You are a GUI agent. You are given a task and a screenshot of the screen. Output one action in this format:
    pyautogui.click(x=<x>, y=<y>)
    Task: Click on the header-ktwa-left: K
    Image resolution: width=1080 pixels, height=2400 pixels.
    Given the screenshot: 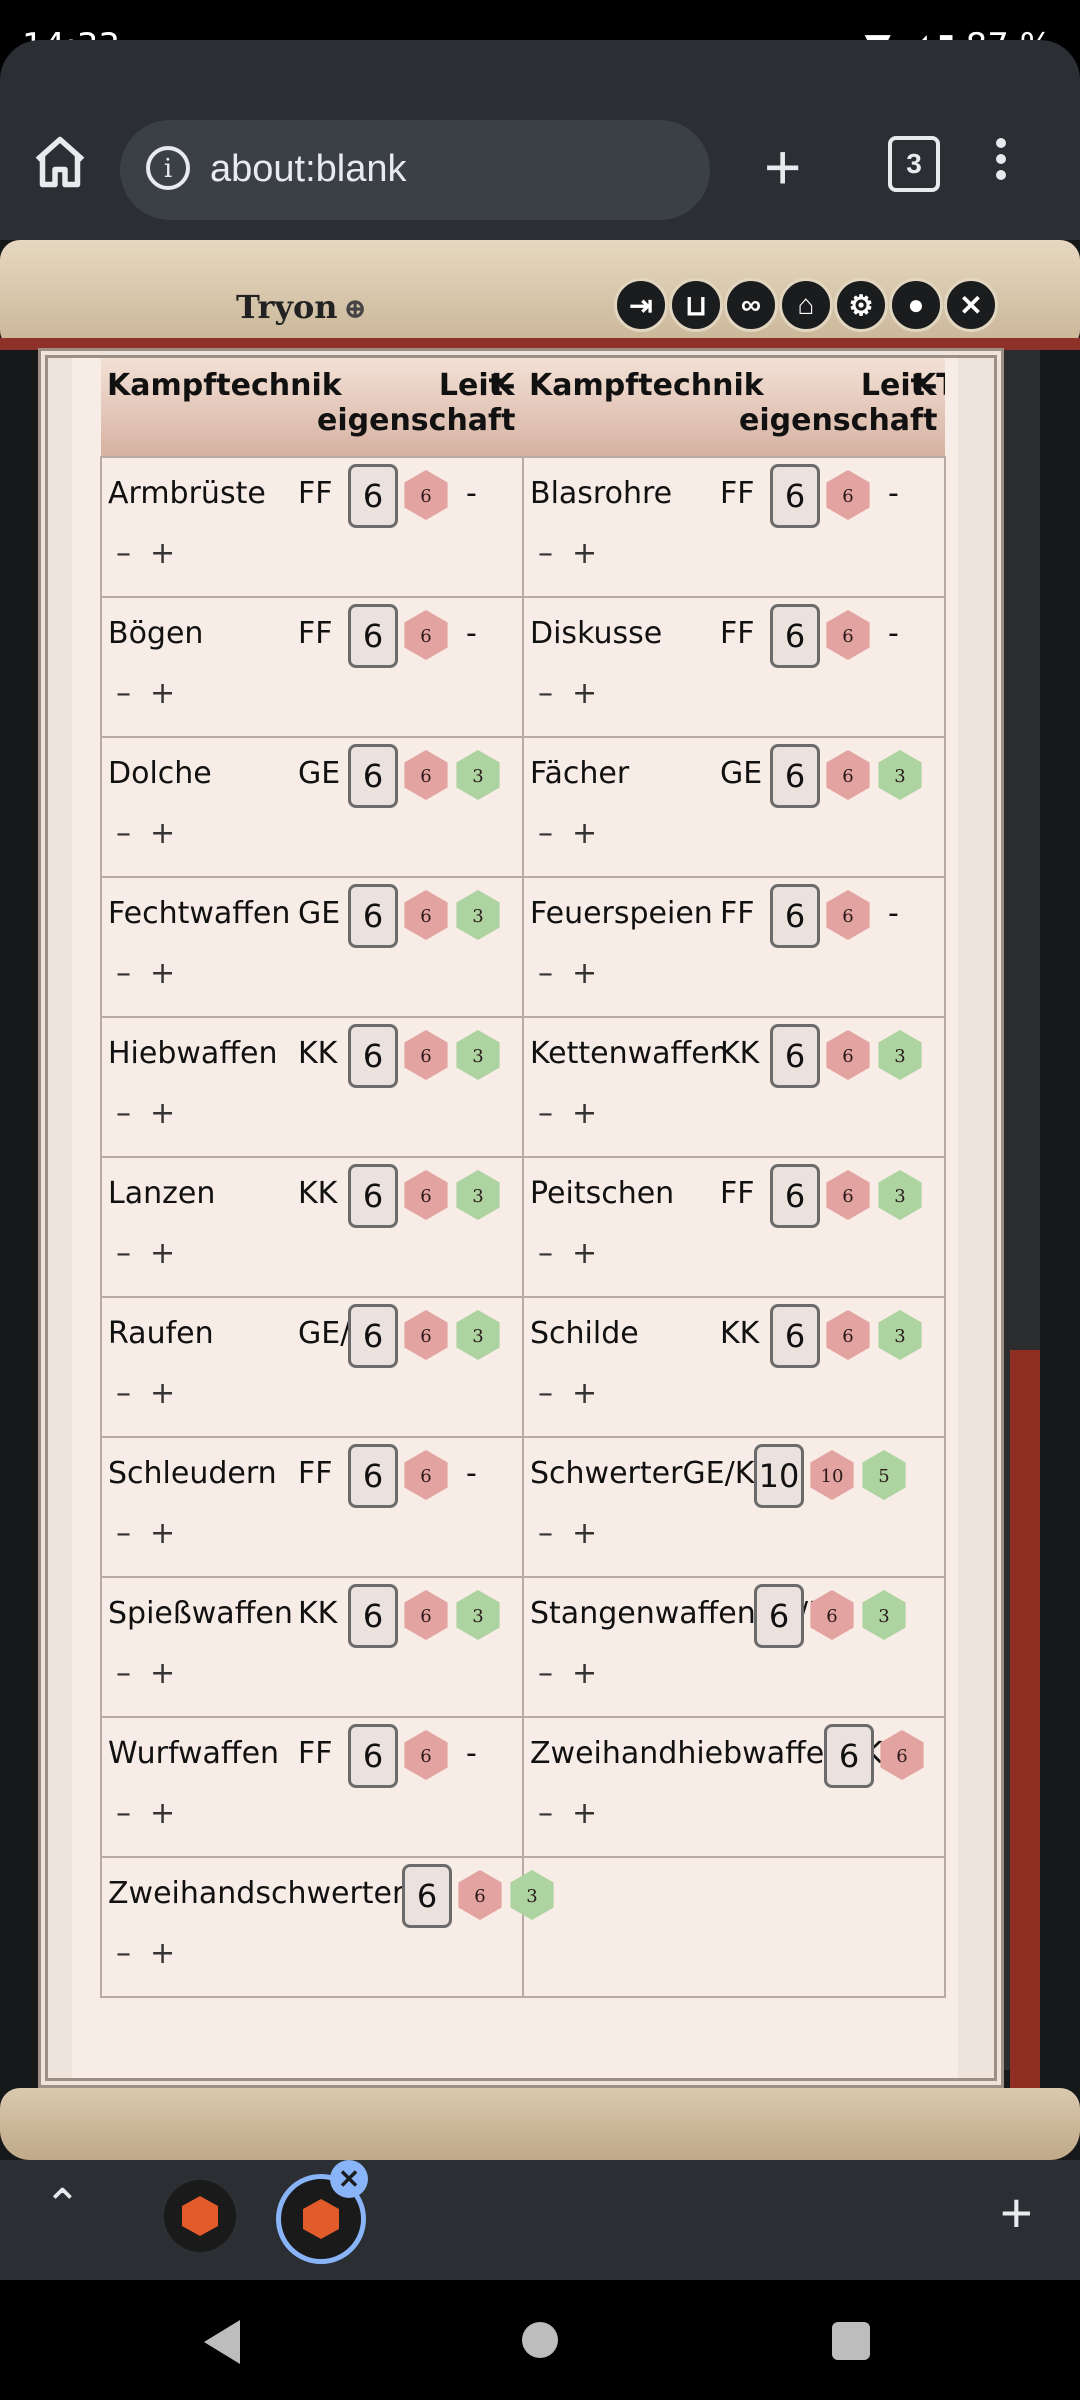 What is the action you would take?
    pyautogui.click(x=503, y=385)
    